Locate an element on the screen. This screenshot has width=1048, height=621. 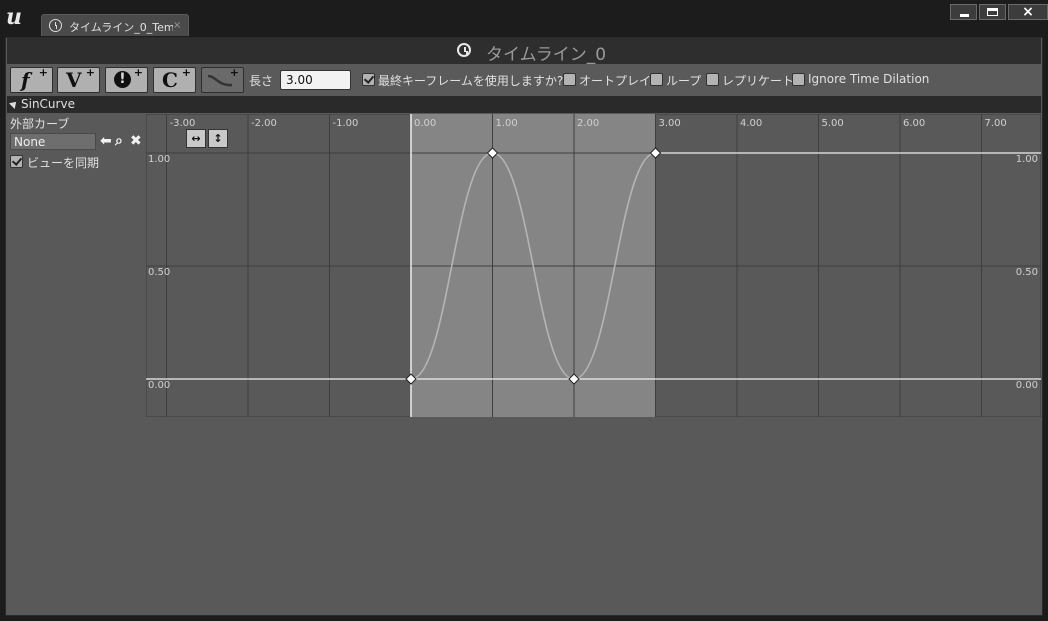
add-vector-track-button: V + is located at coordinates (78, 79).